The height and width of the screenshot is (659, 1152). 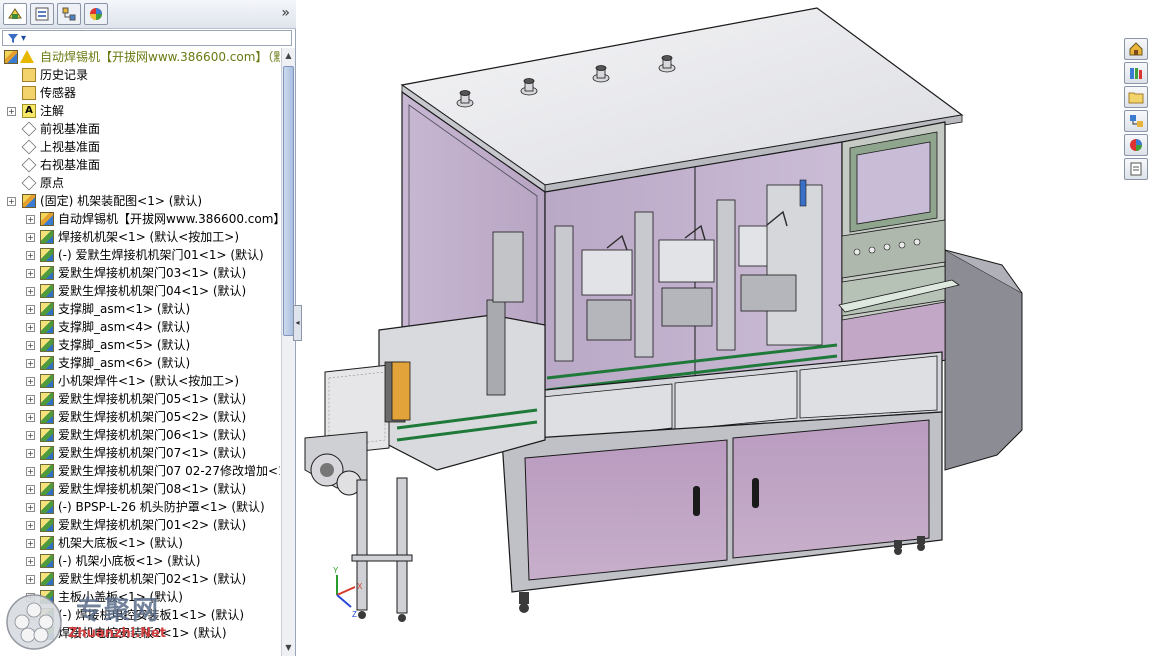 I want to click on panel-collapse-handle: ◂, so click(x=297, y=323).